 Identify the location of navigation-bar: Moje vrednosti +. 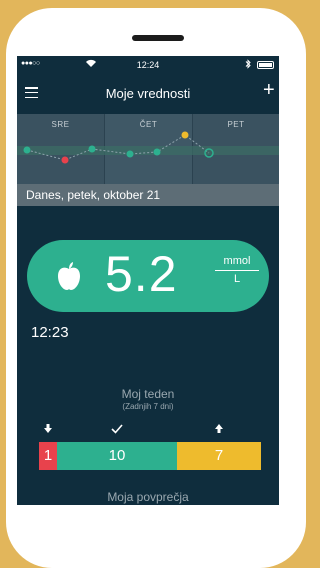
(148, 94).